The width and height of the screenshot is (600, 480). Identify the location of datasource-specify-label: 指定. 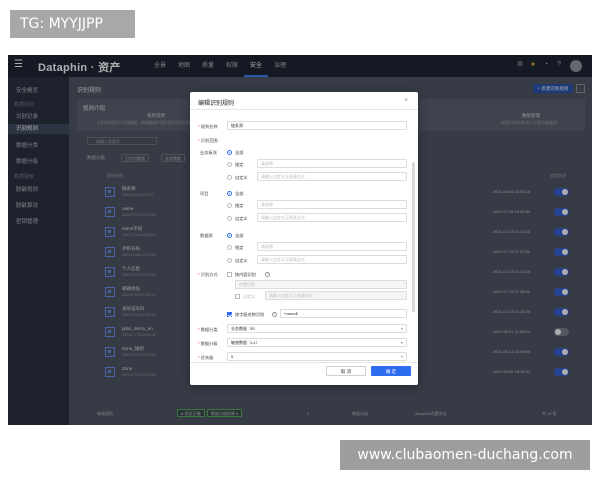
(239, 247).